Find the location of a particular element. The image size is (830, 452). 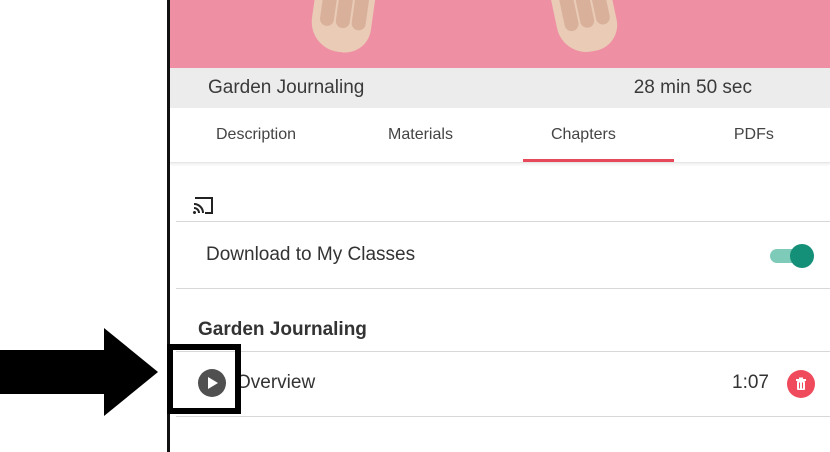

course-title-bar: Garden Journaling 28 min 50 sec is located at coordinates (500, 88).